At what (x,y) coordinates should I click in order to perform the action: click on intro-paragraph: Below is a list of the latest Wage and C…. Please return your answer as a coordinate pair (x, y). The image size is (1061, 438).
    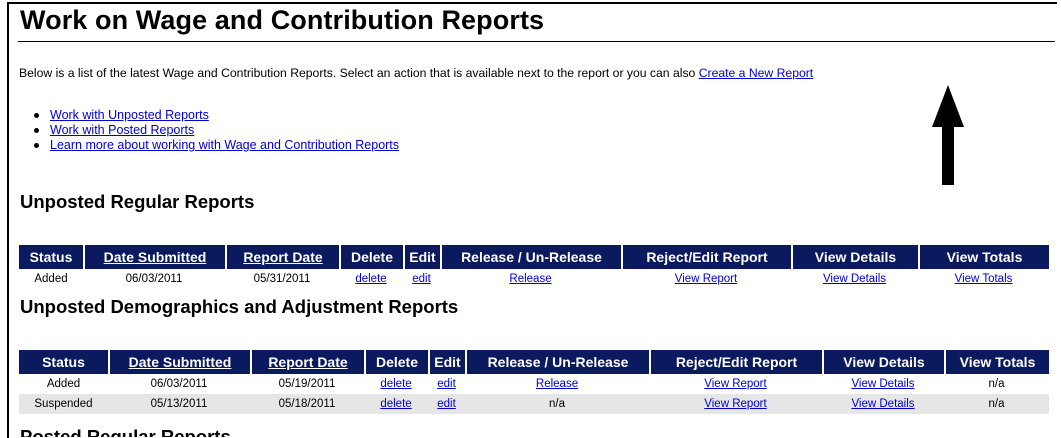
    Looking at the image, I should click on (416, 73).